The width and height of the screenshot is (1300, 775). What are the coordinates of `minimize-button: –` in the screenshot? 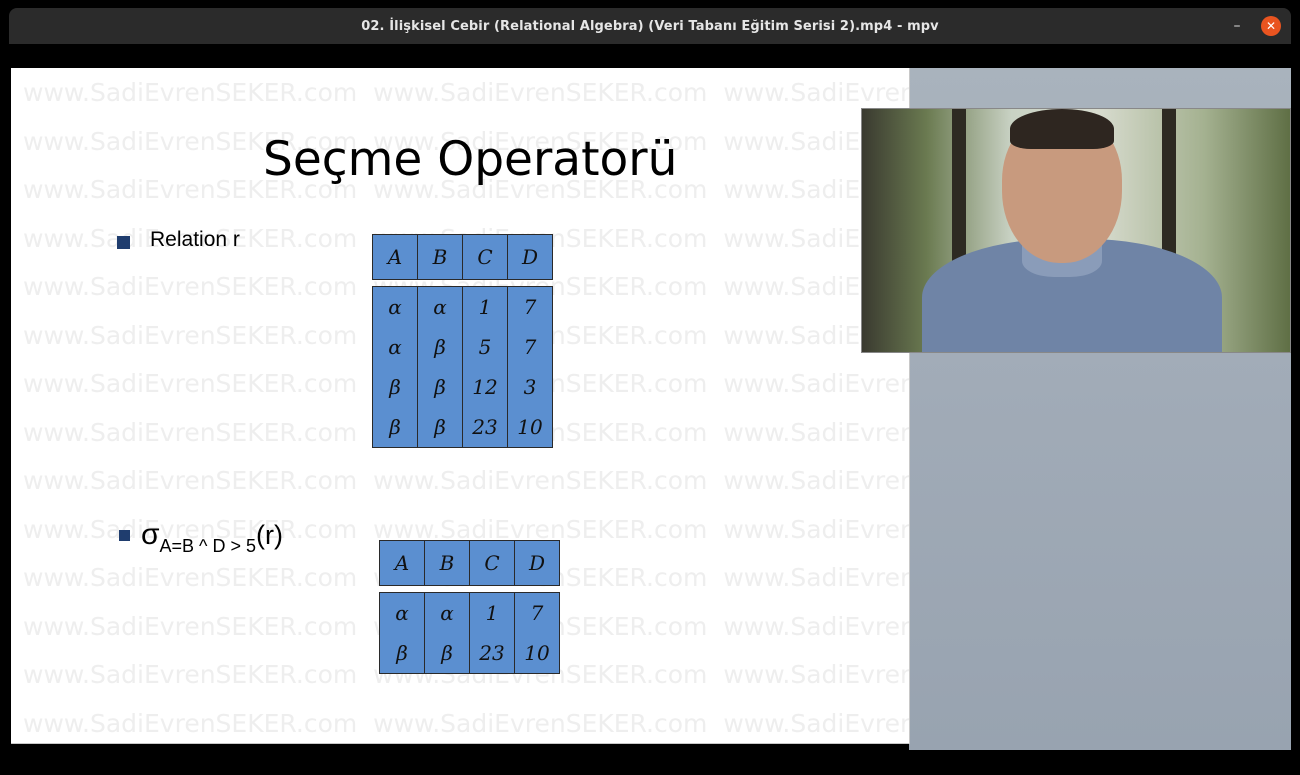 It's located at (1237, 26).